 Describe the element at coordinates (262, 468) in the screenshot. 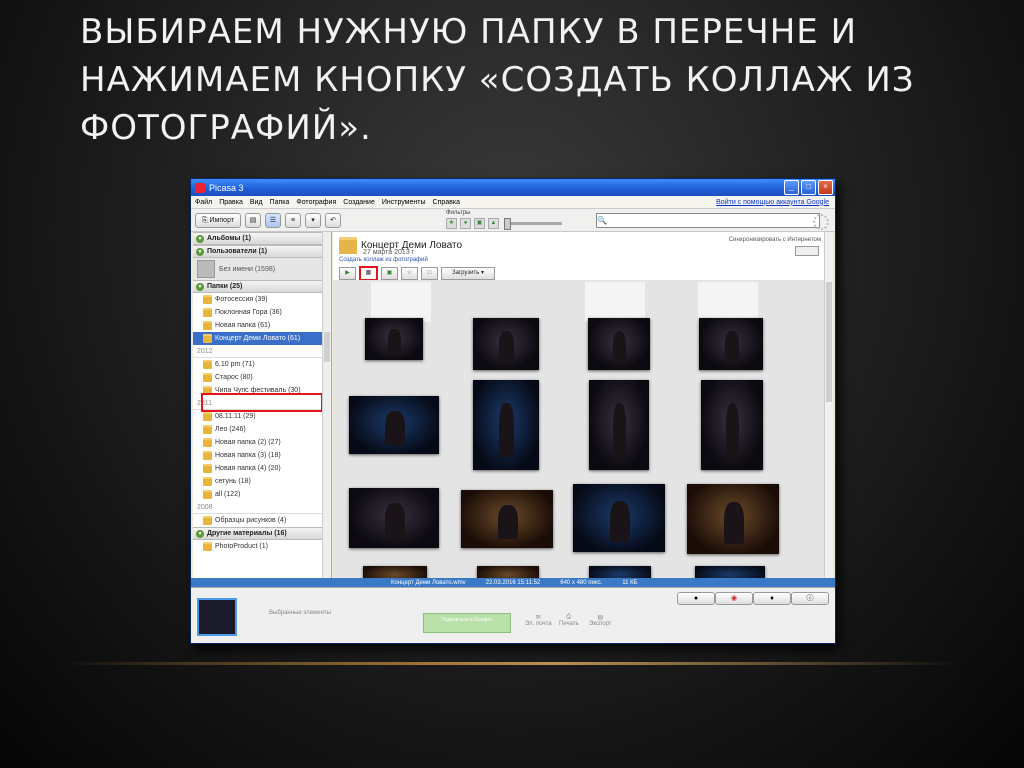

I see `folder-item: Новая папка (4) (20)` at that location.